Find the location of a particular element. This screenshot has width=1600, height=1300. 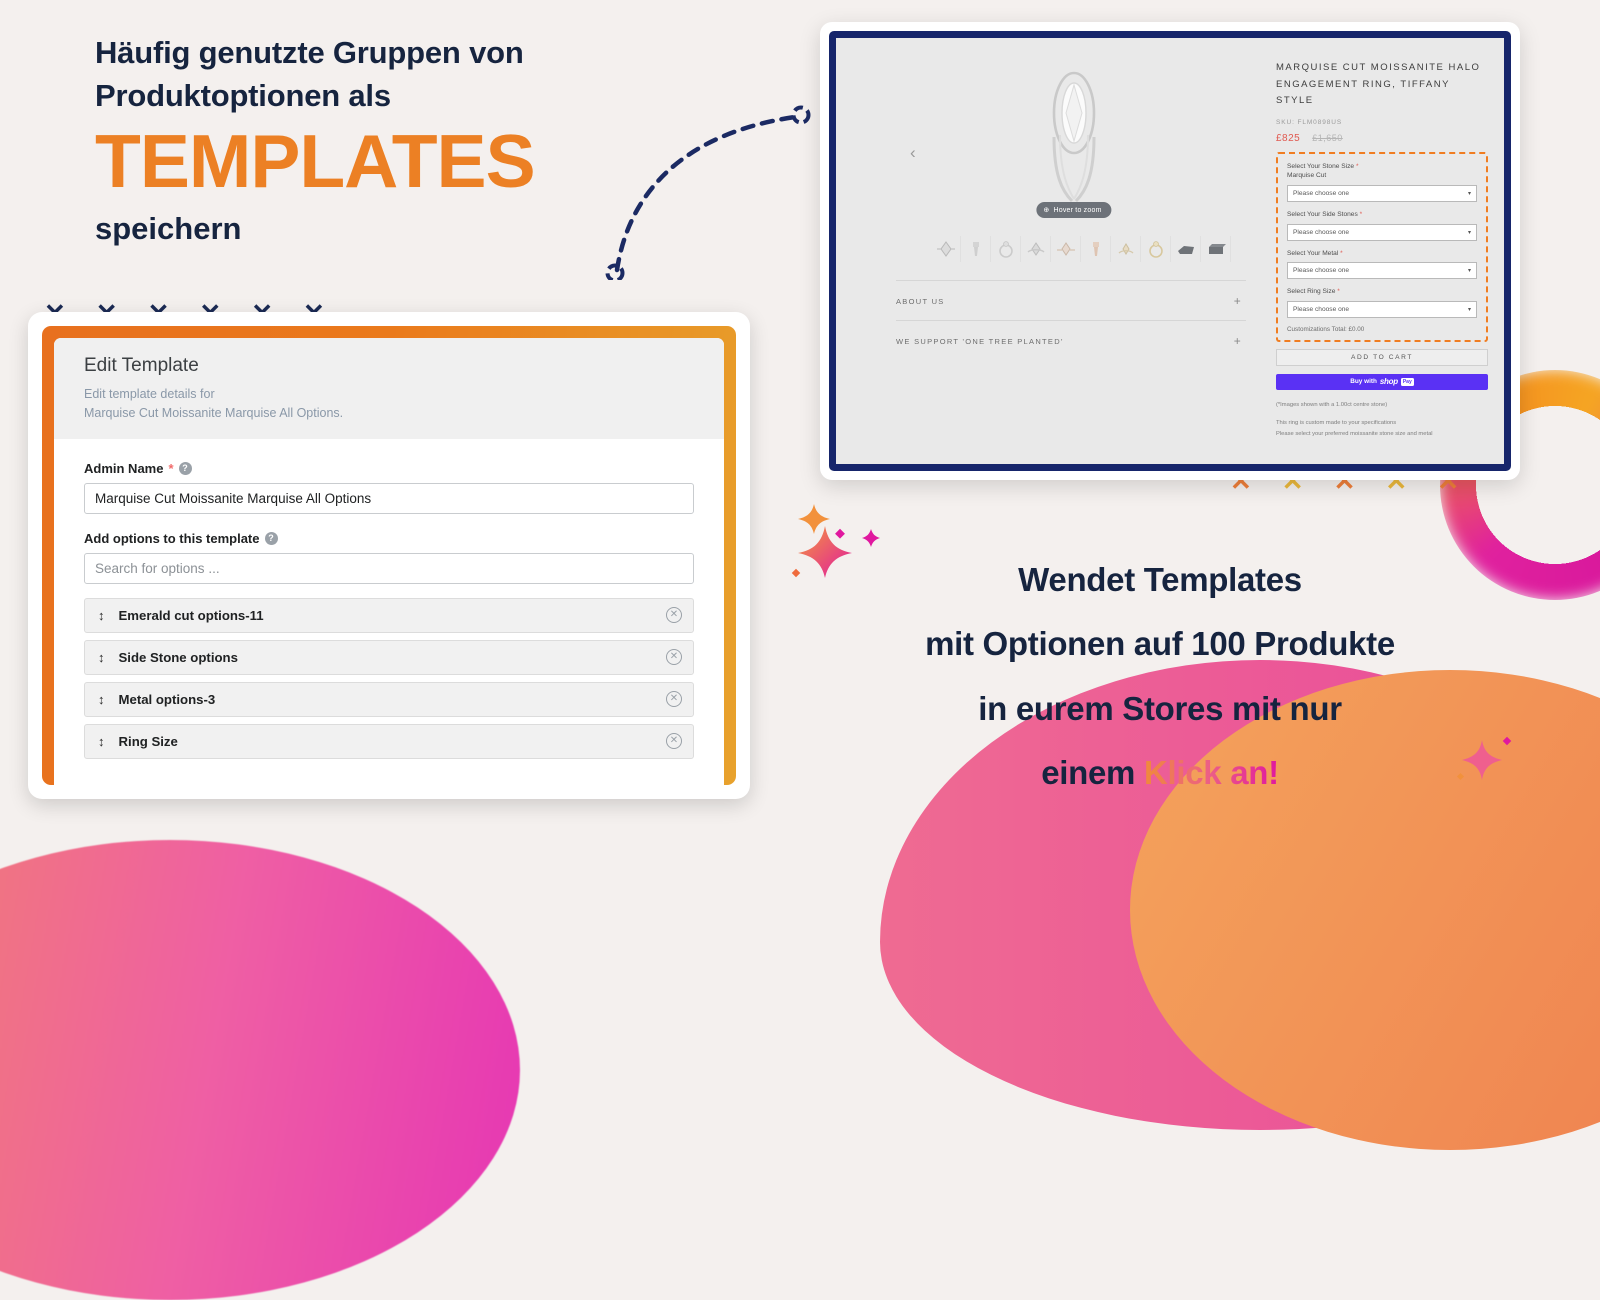

add-options-label: Add options to this template ? is located at coordinates (389, 538).